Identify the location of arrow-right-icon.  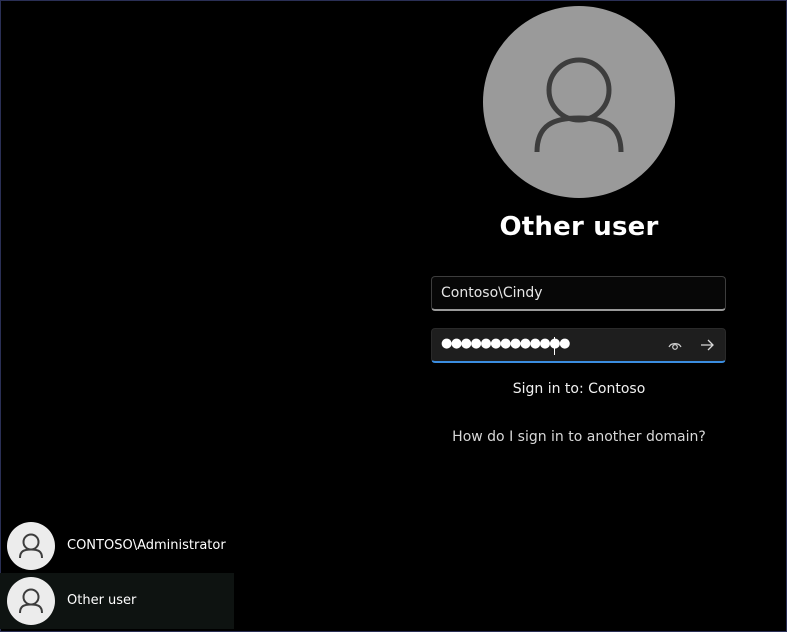
(707, 345).